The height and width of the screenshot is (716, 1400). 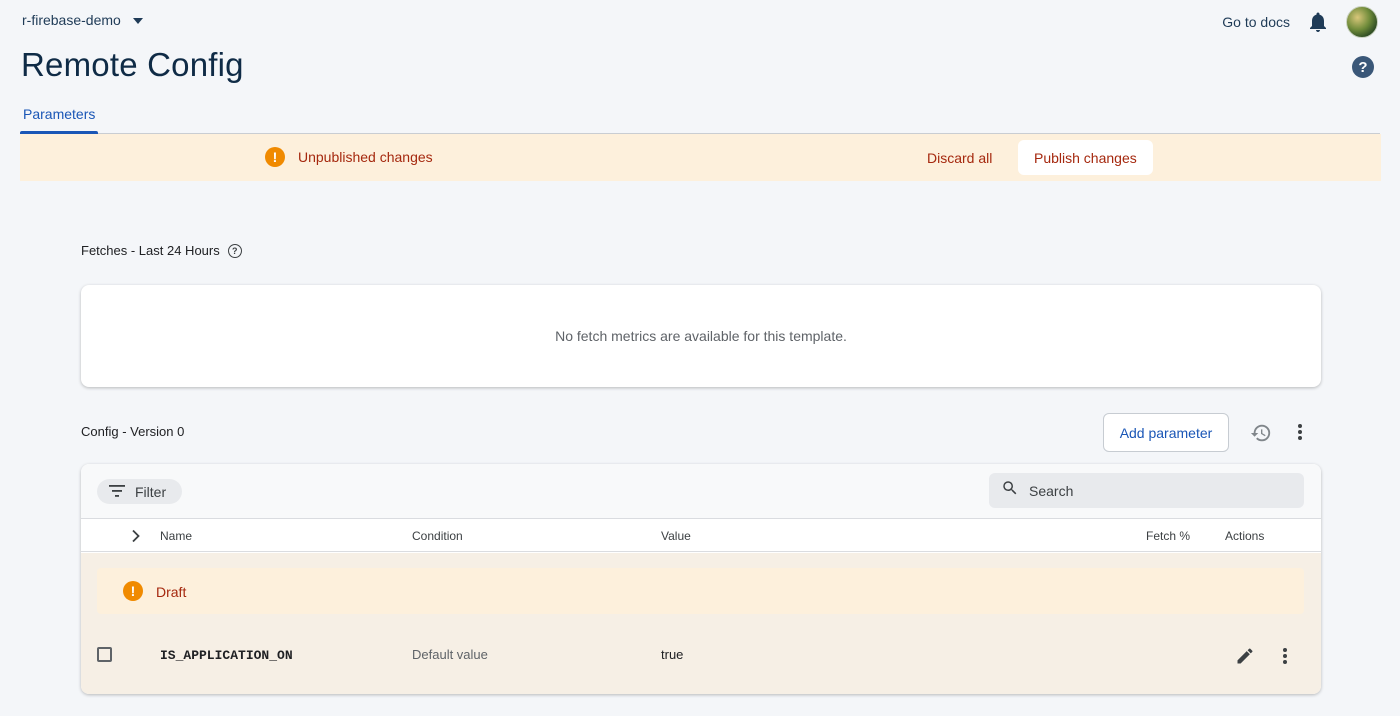 What do you see at coordinates (1300, 22) in the screenshot?
I see `top-right-actions: Go to docs` at bounding box center [1300, 22].